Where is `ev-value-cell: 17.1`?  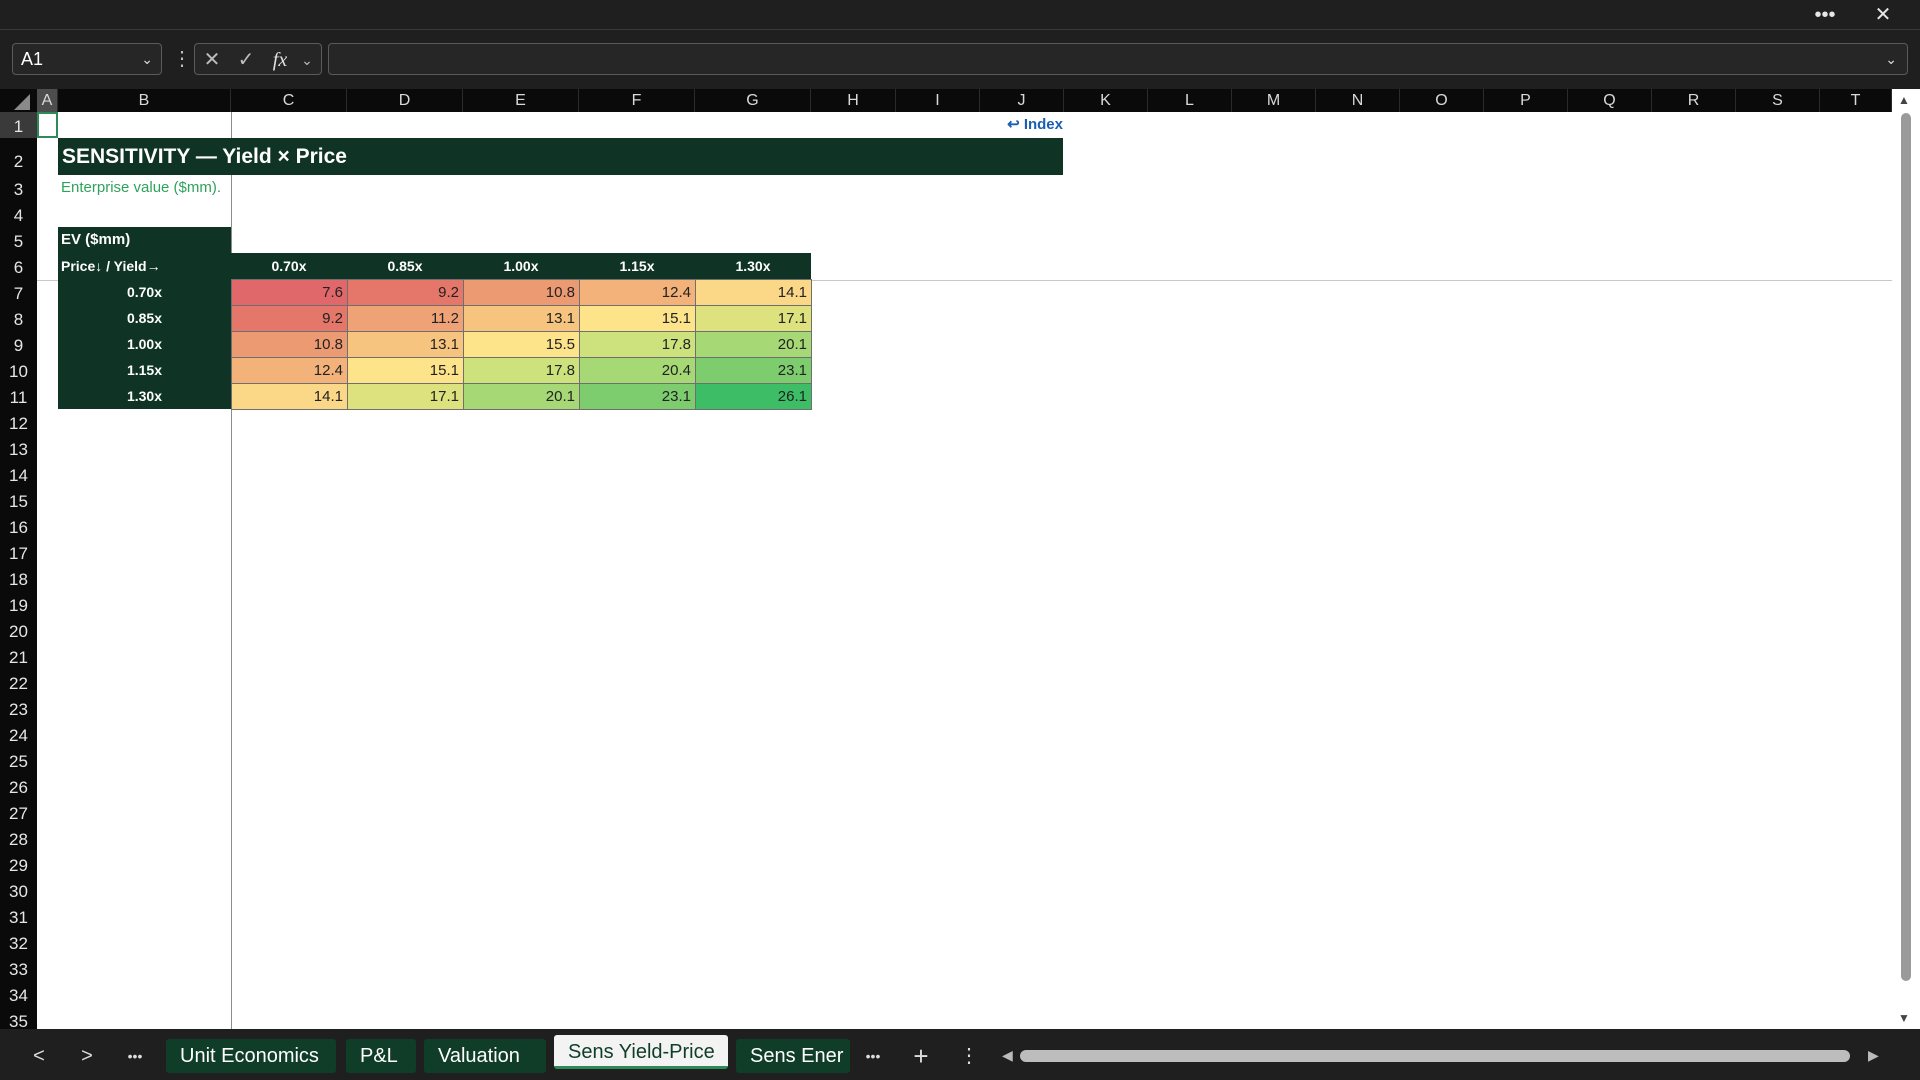
ev-value-cell: 17.1 is located at coordinates (753, 318).